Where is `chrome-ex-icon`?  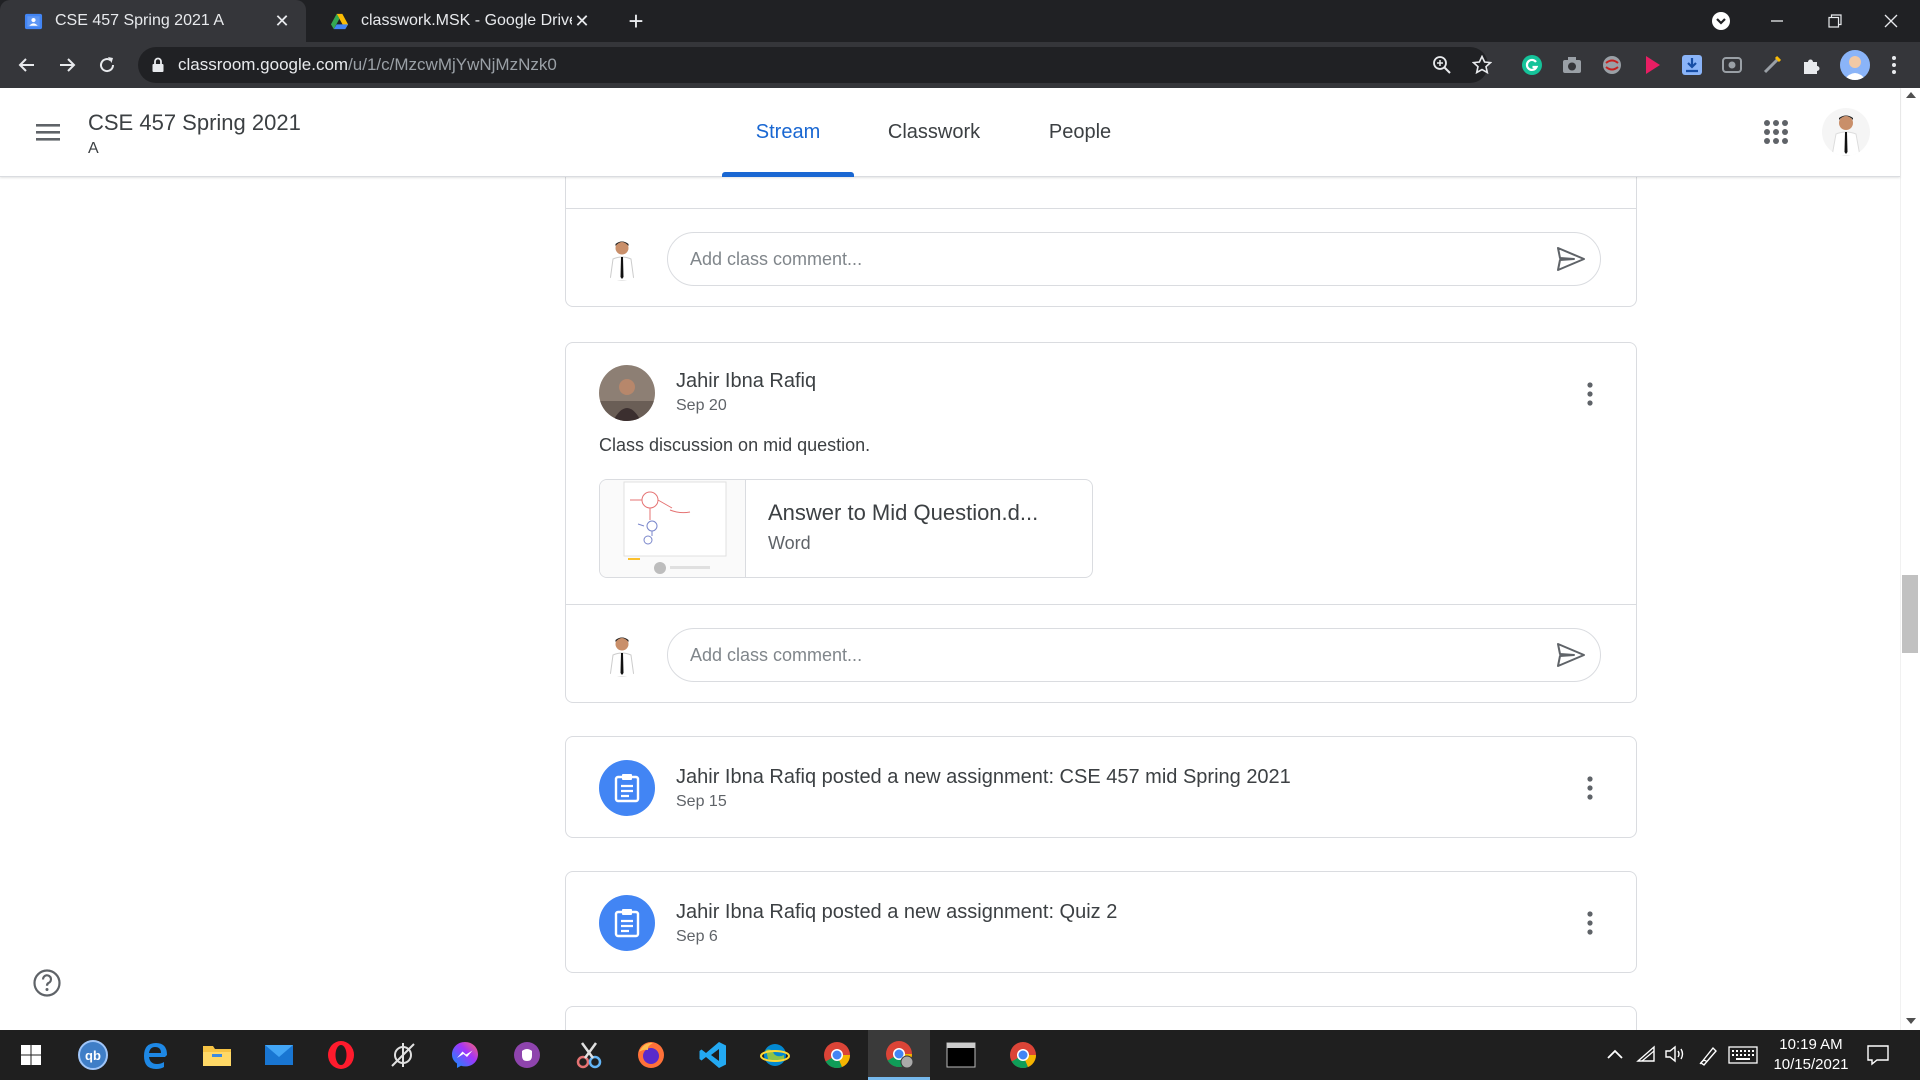 chrome-ex-icon is located at coordinates (1023, 1055).